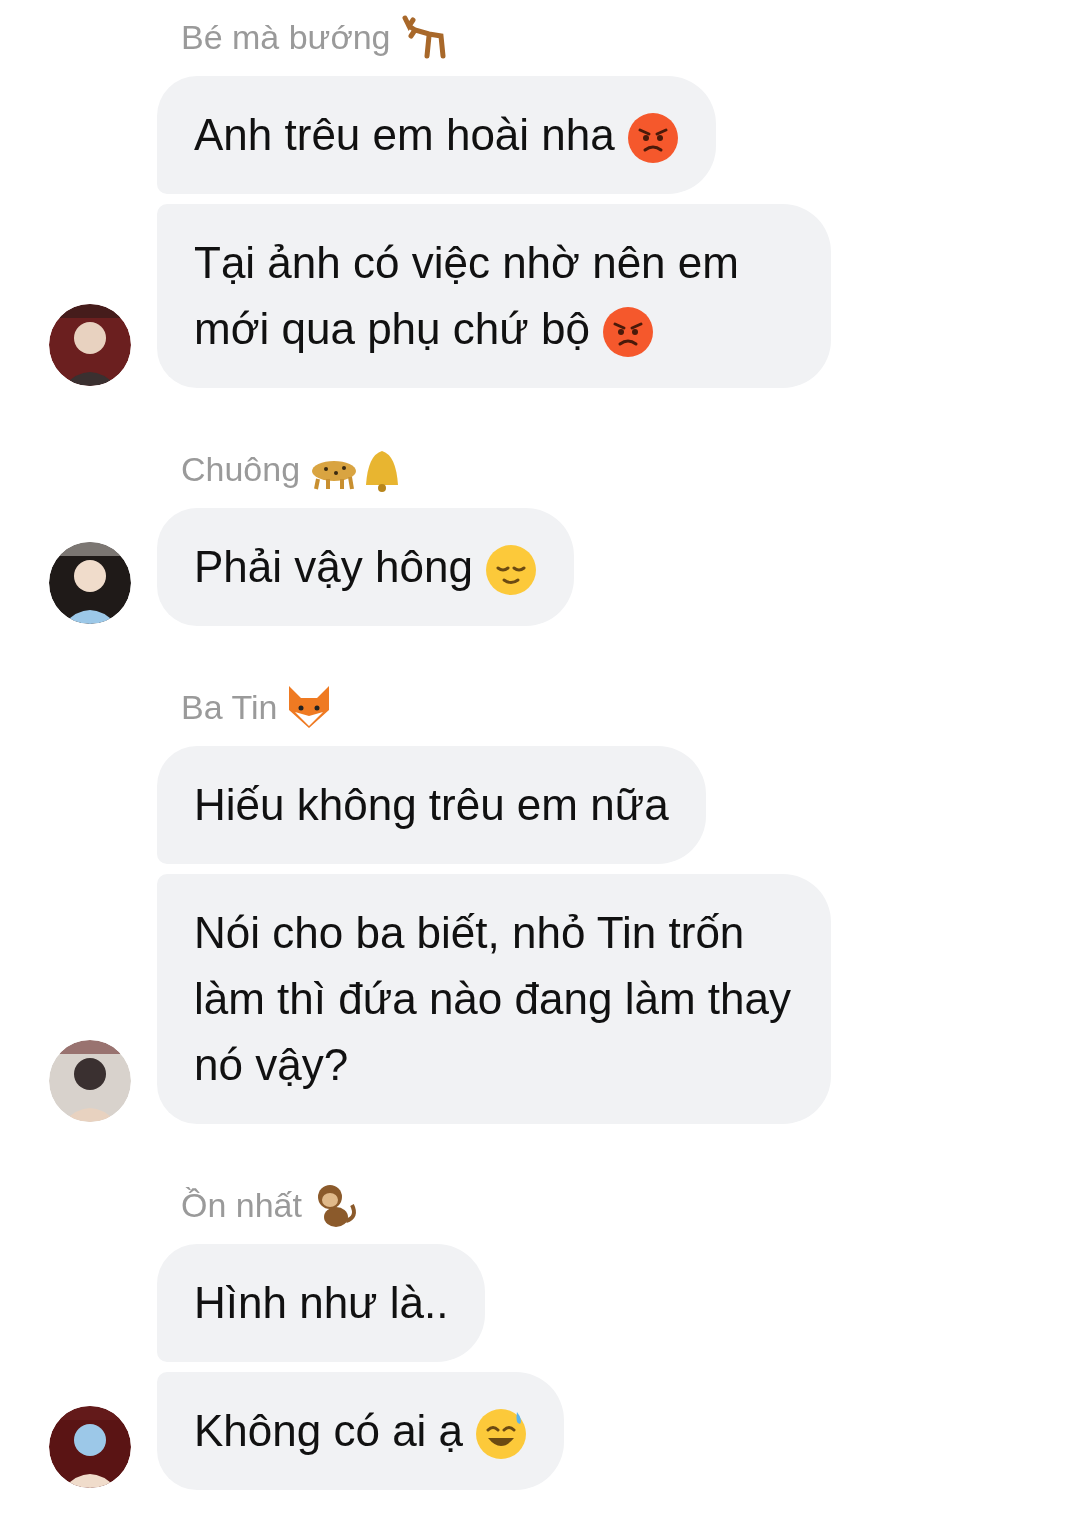 Image resolution: width=1080 pixels, height=1529 pixels. I want to click on sender-name: Bé mà bướng, so click(286, 37).